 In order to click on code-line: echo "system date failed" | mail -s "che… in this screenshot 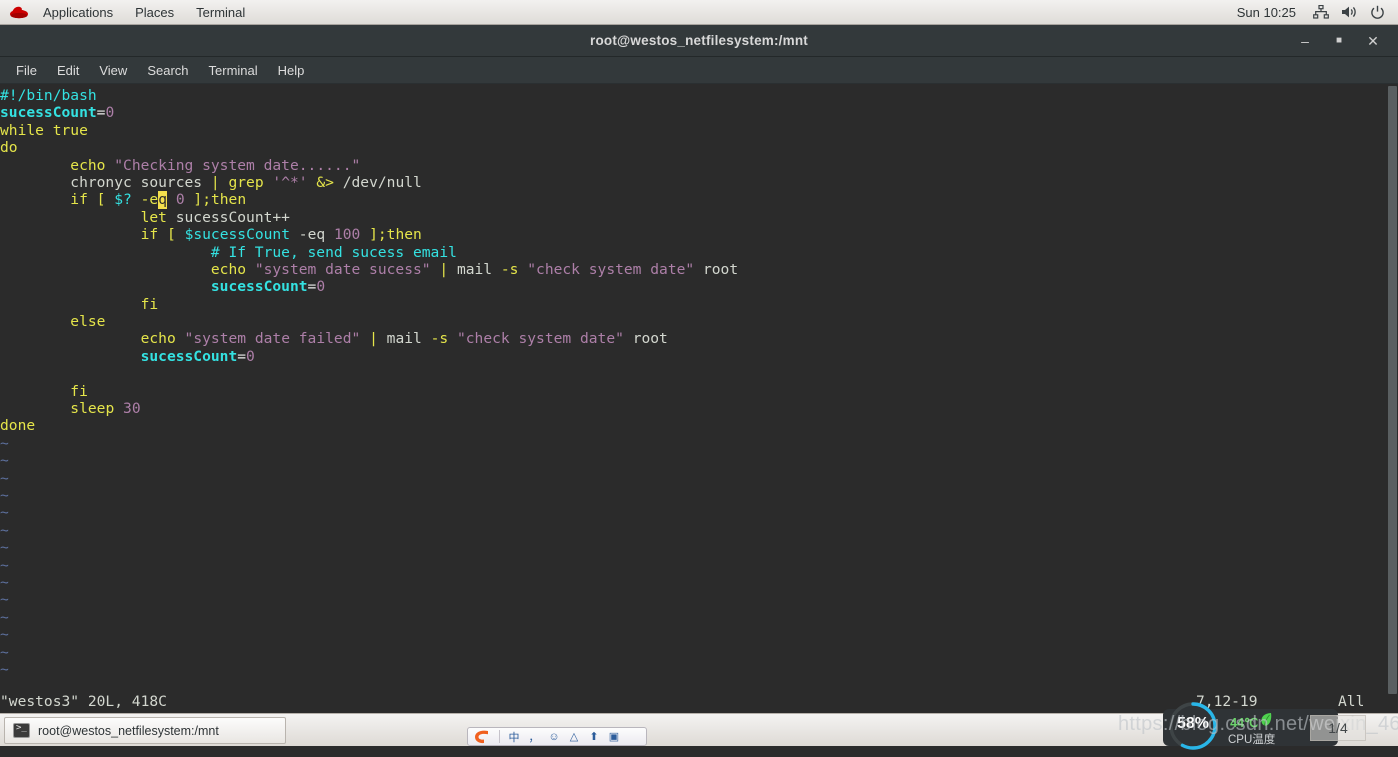, I will do `click(404, 339)`.